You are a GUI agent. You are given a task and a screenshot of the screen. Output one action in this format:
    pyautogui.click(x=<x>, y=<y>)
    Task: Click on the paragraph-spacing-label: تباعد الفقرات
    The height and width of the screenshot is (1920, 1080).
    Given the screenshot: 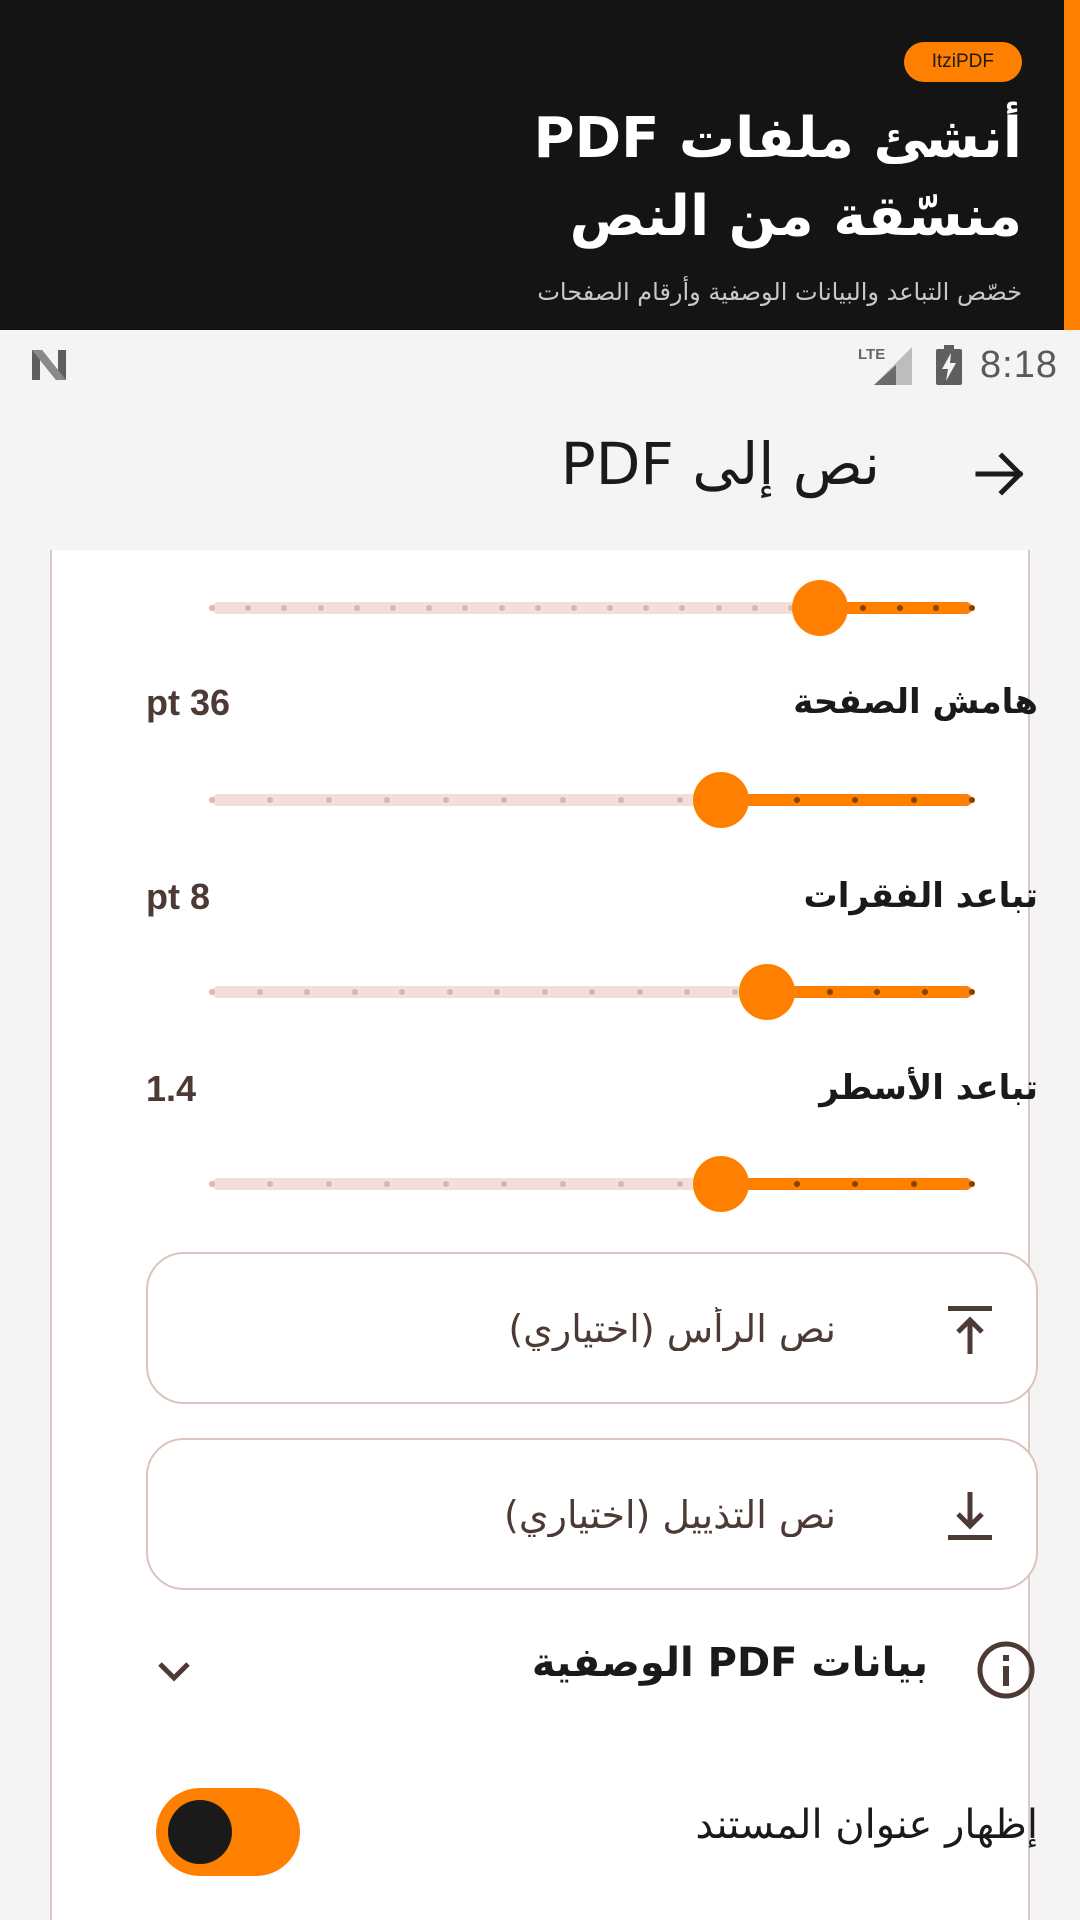 What is the action you would take?
    pyautogui.click(x=920, y=896)
    